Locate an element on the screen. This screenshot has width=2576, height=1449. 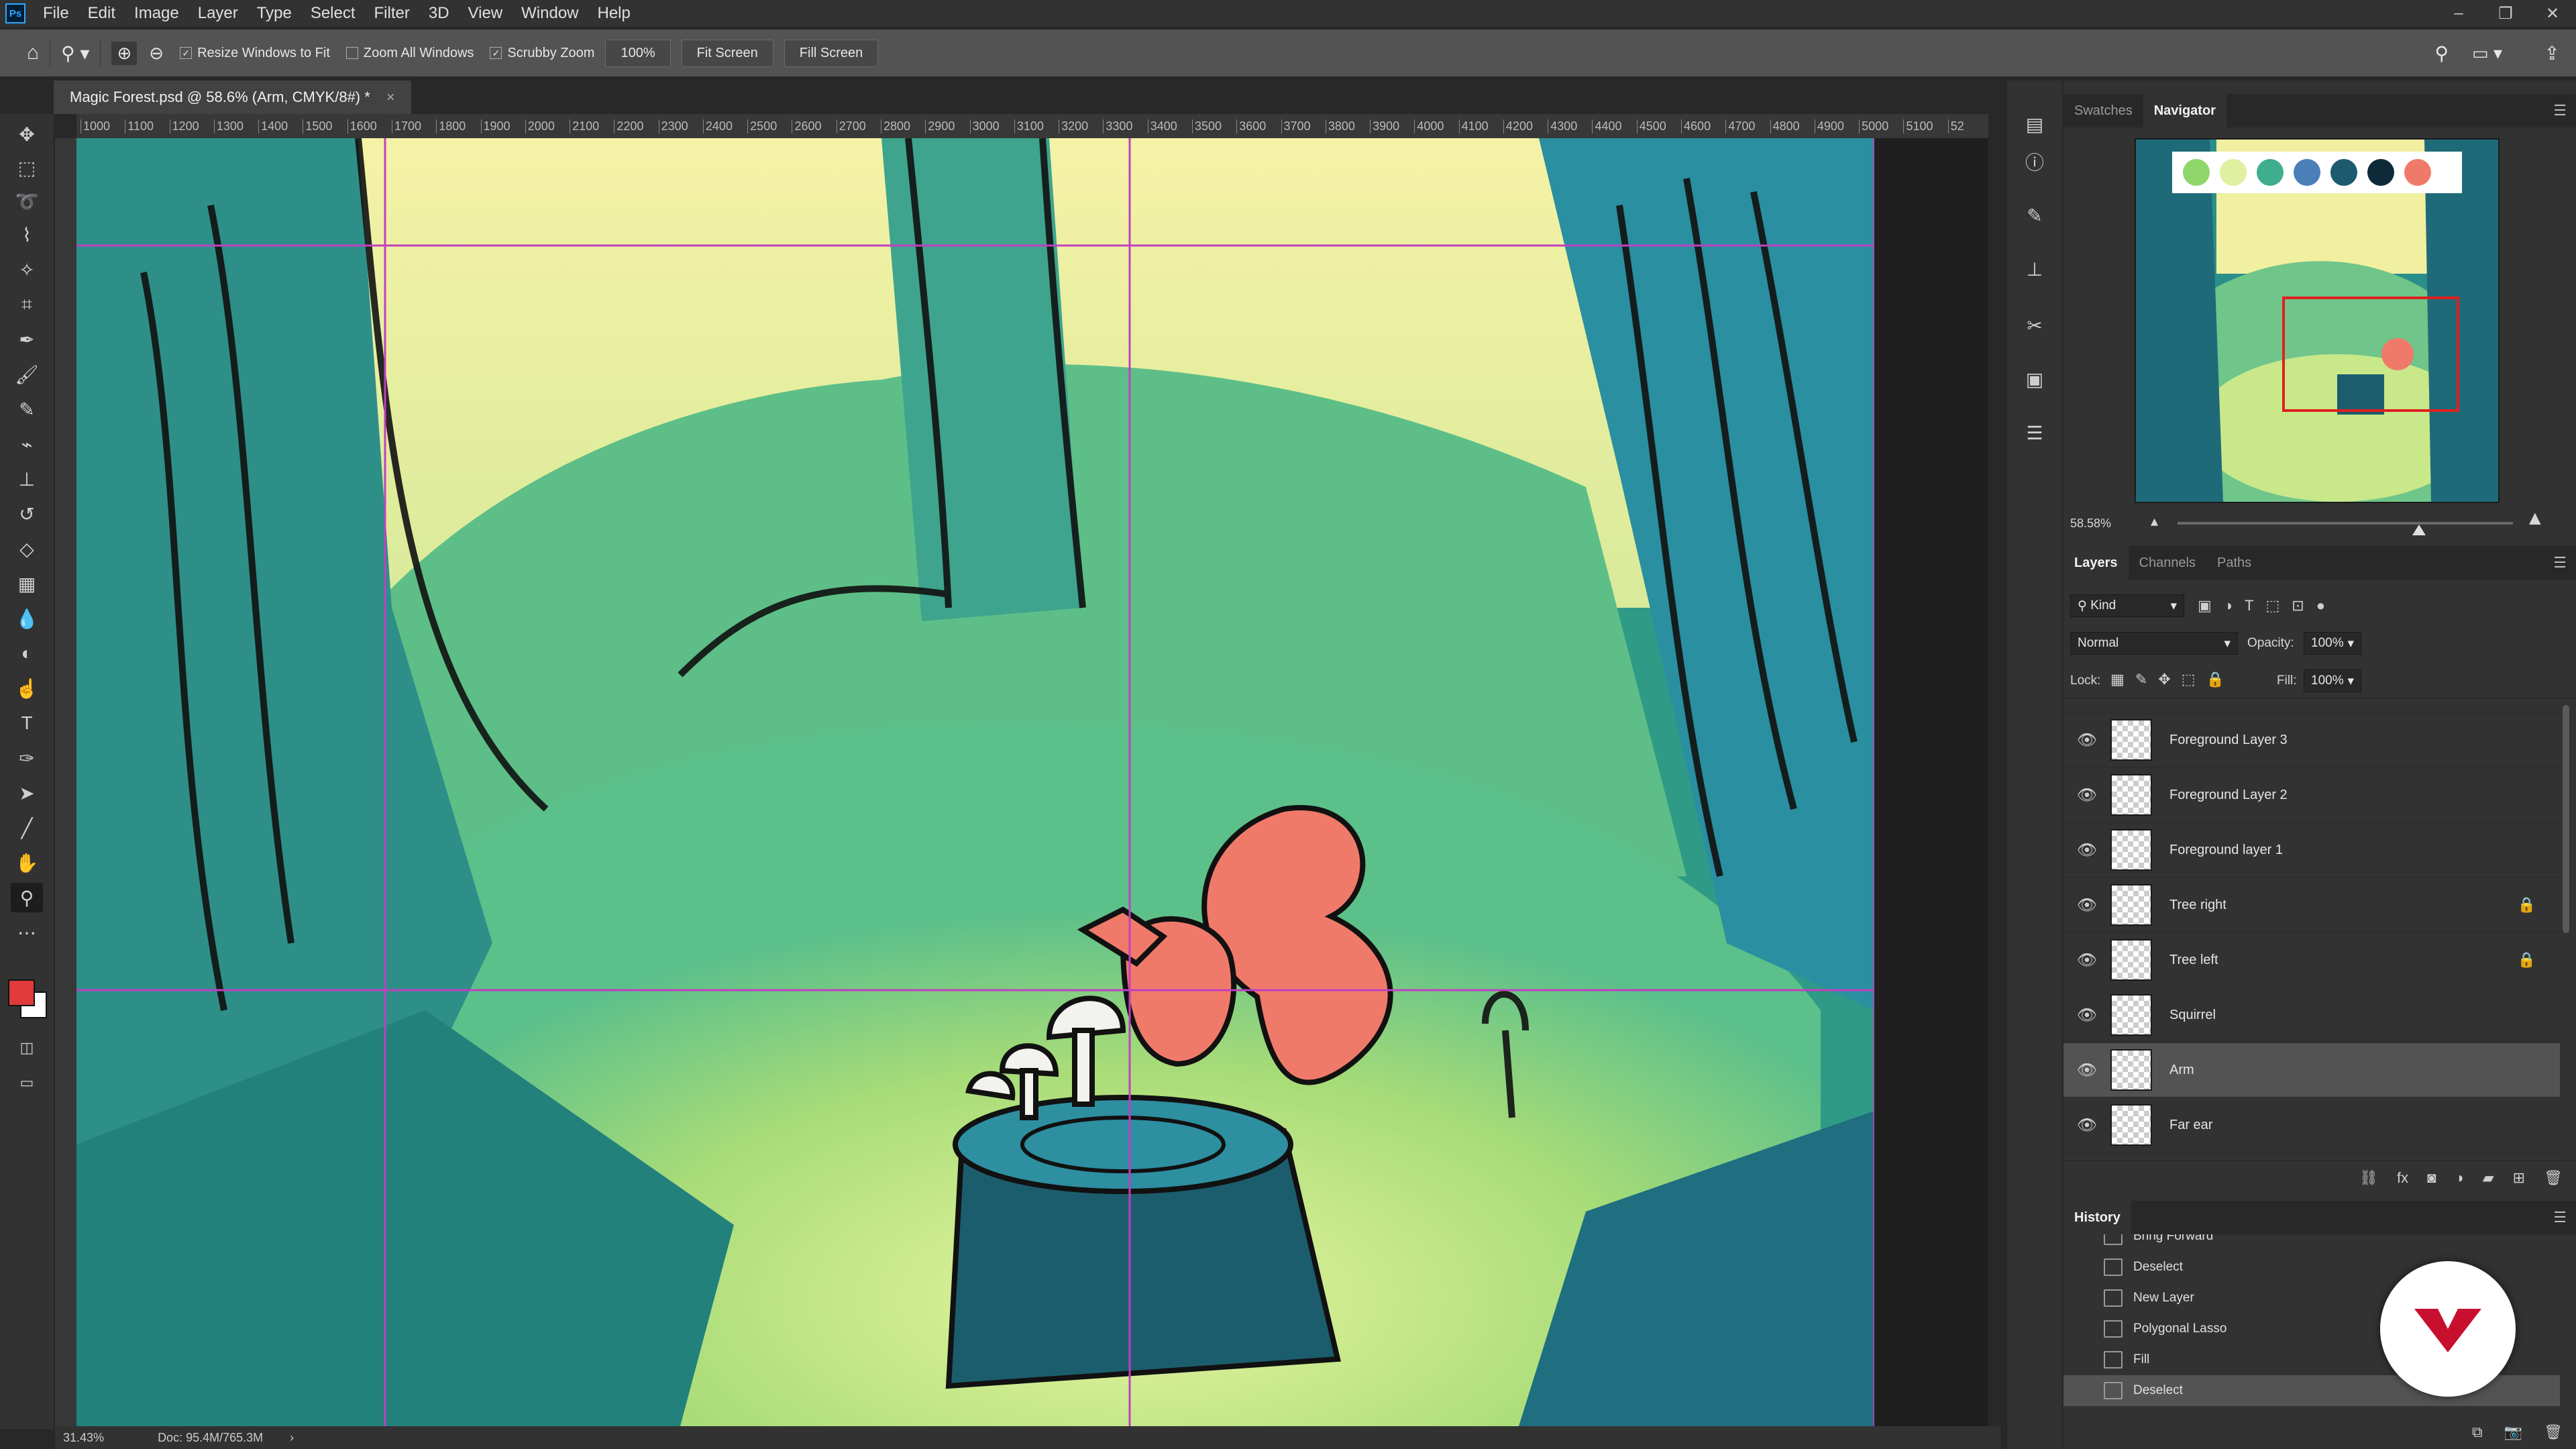
menu-image: Image is located at coordinates (156, 13).